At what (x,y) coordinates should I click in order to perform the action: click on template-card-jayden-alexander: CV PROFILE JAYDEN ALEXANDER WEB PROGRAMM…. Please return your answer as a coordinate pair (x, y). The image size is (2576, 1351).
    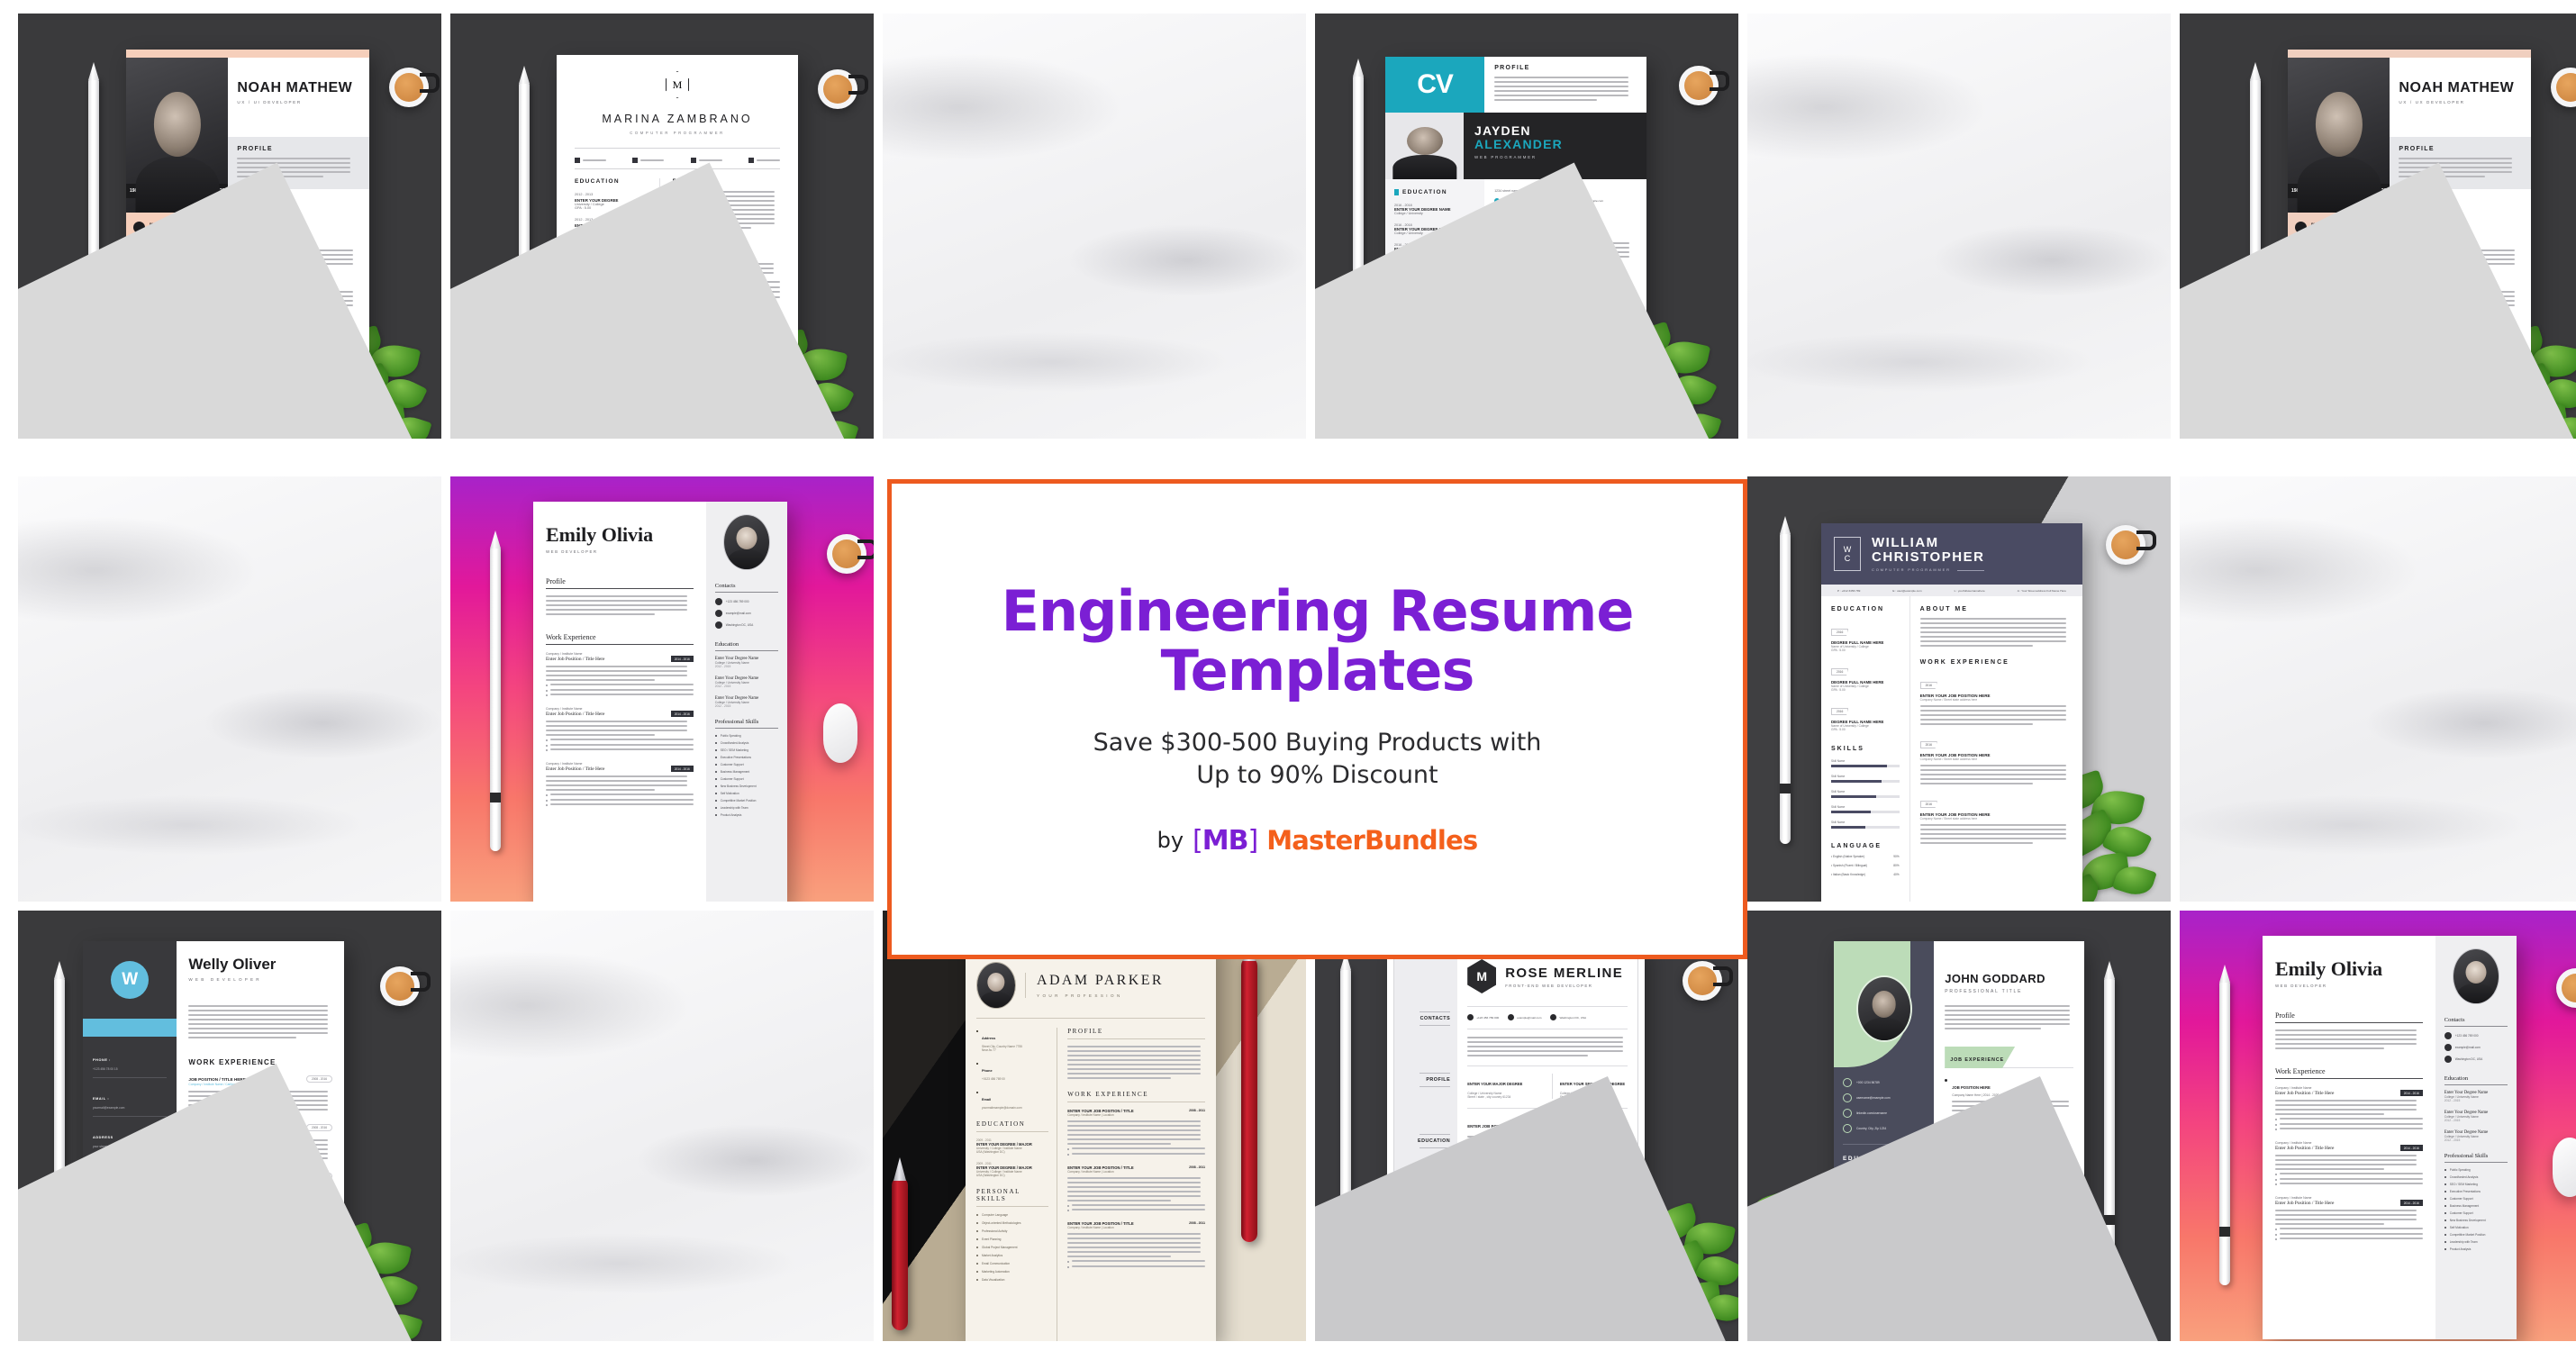
    Looking at the image, I should click on (1526, 227).